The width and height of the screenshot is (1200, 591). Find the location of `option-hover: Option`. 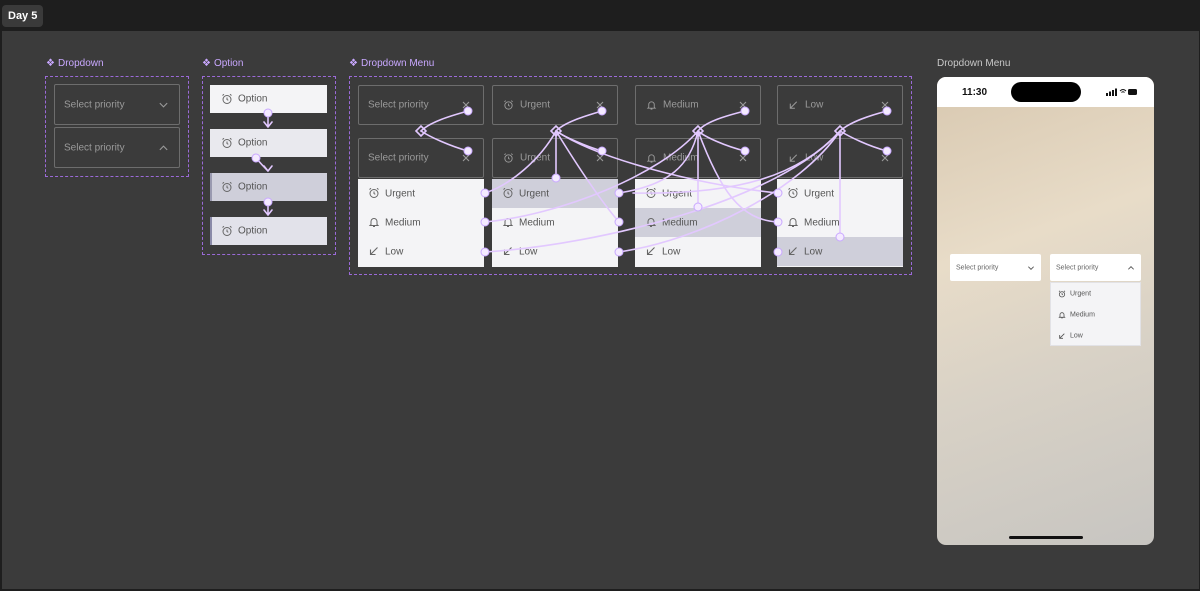

option-hover: Option is located at coordinates (268, 143).